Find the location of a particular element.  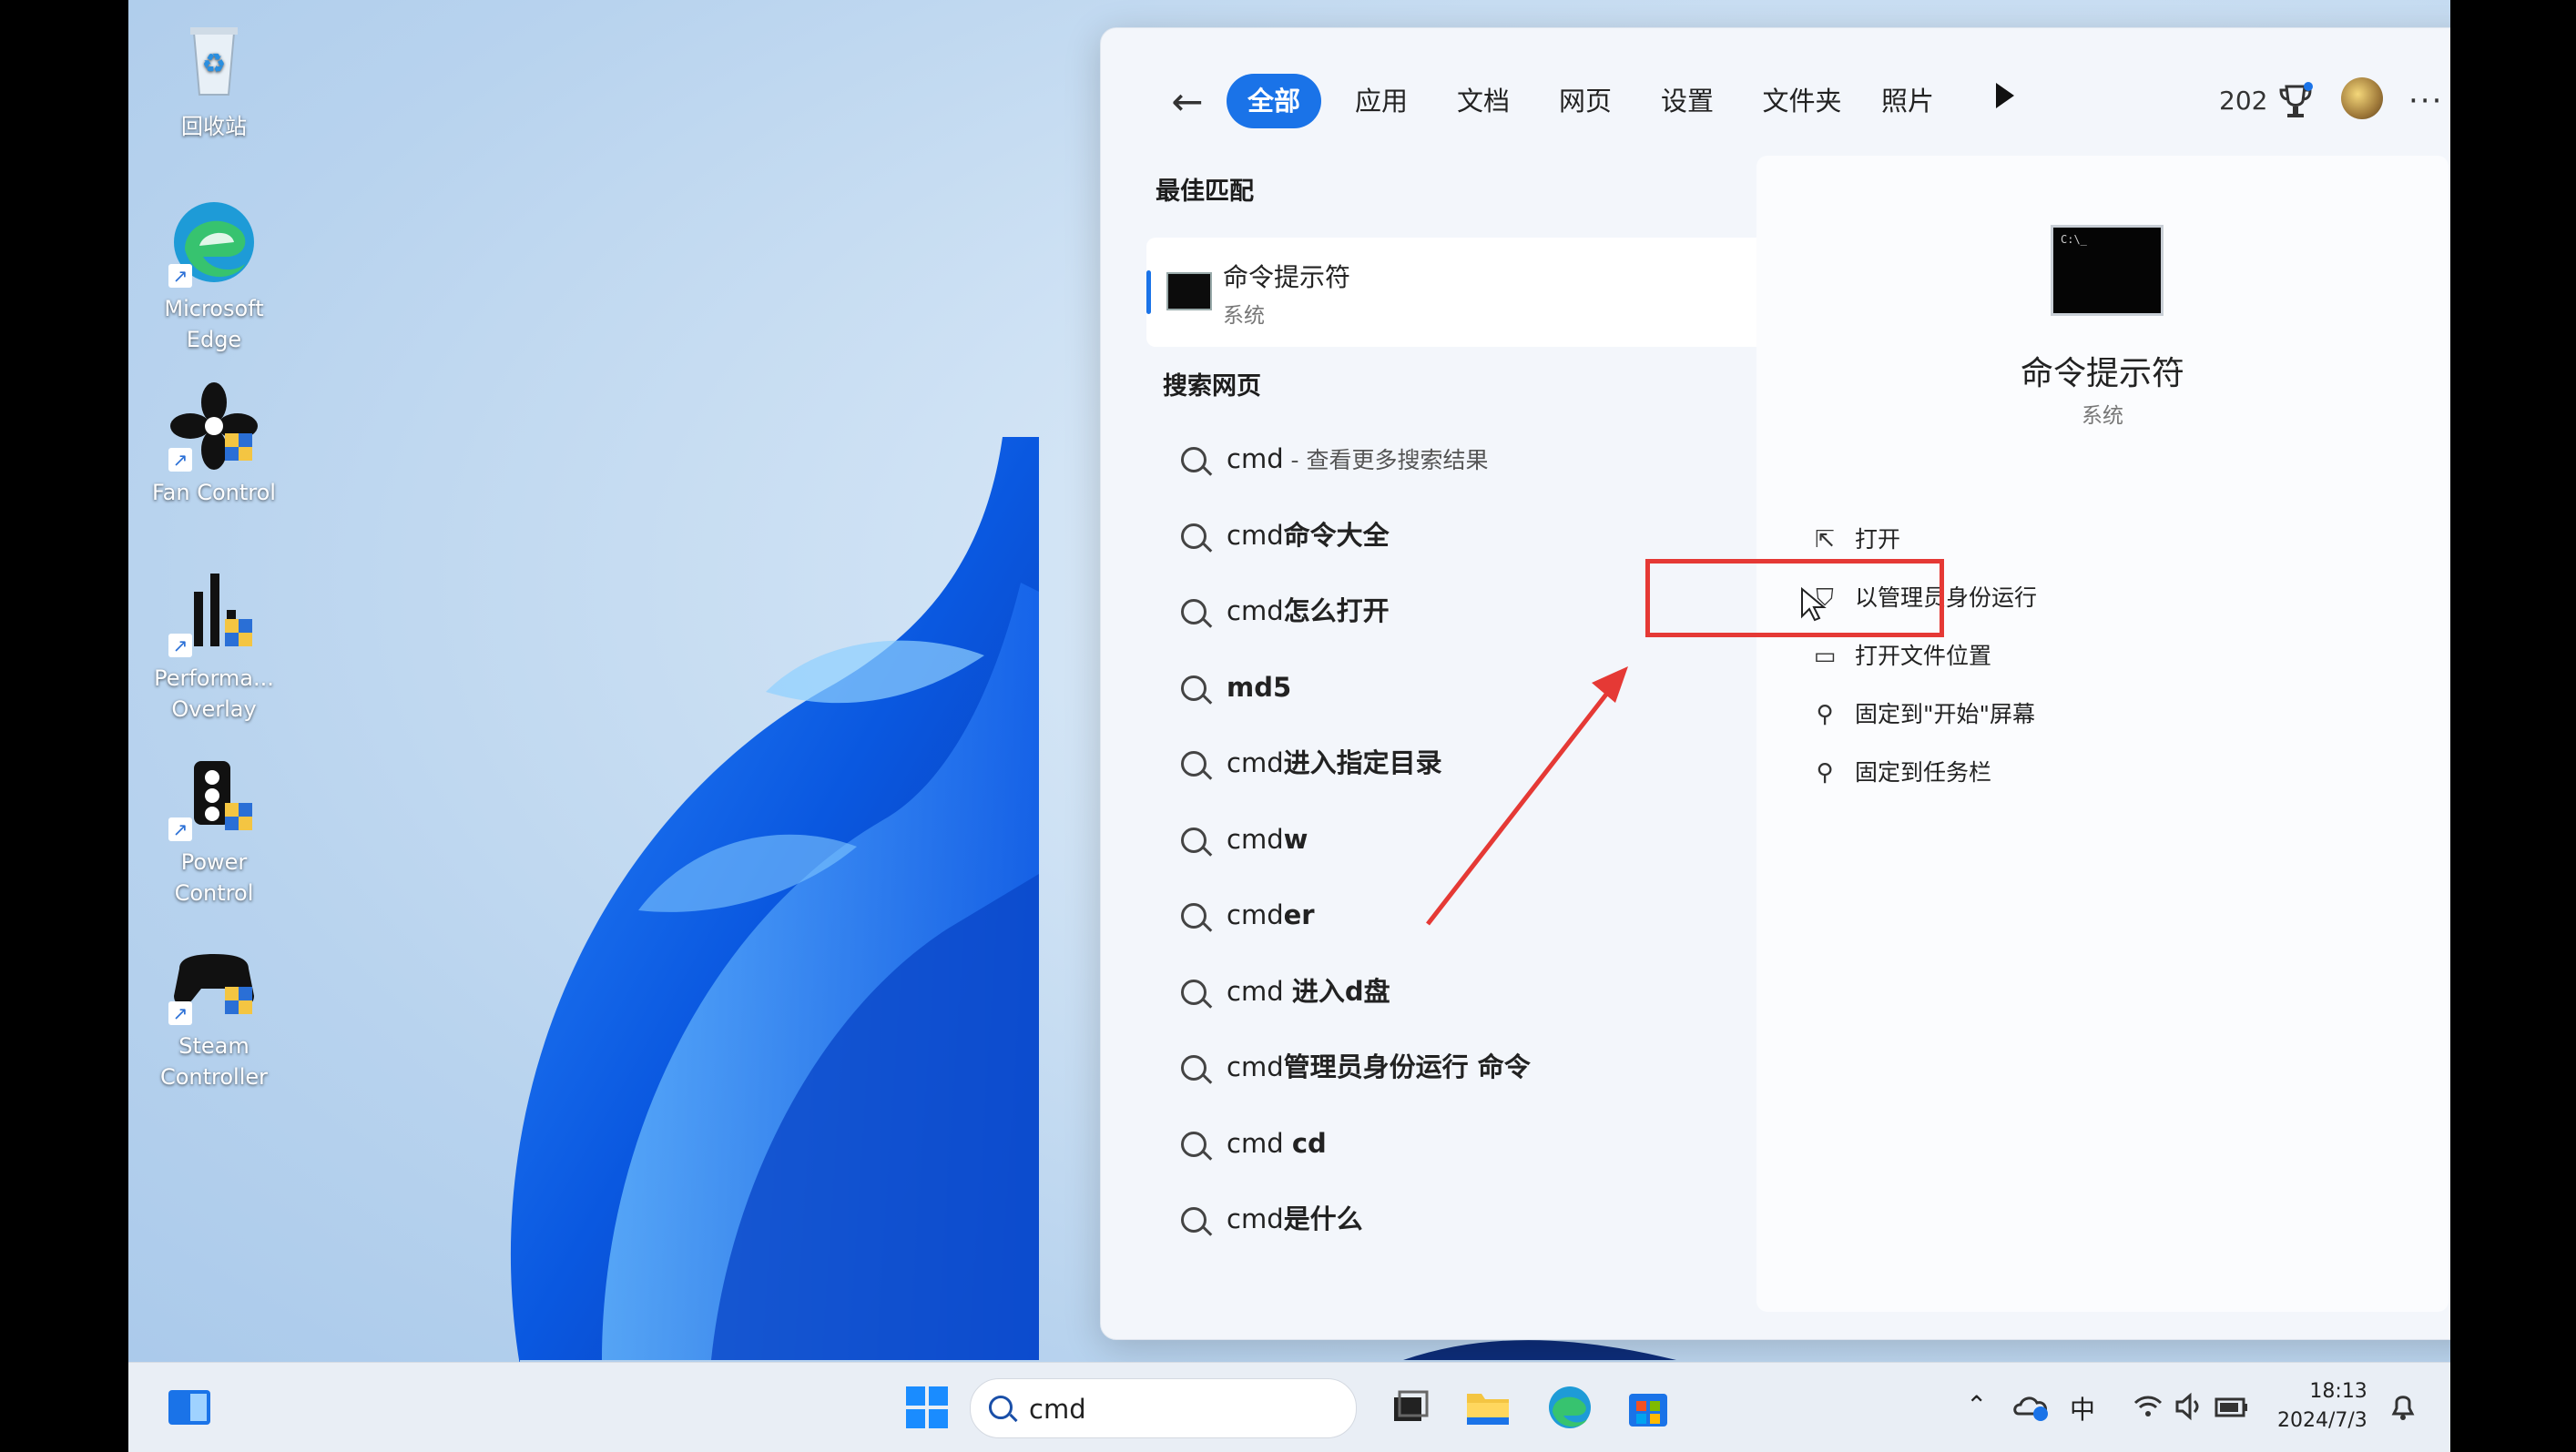

action-label: 固定到任务栏 is located at coordinates (1924, 772).